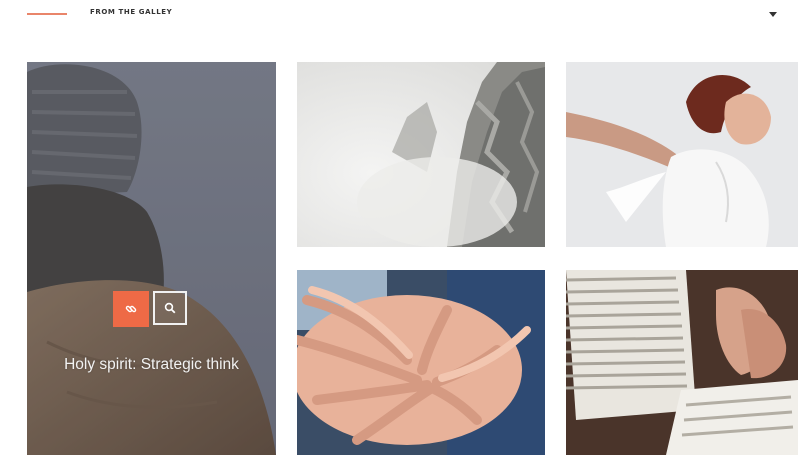 The image size is (798, 457). What do you see at coordinates (150, 309) in the screenshot?
I see `featured-actions` at bounding box center [150, 309].